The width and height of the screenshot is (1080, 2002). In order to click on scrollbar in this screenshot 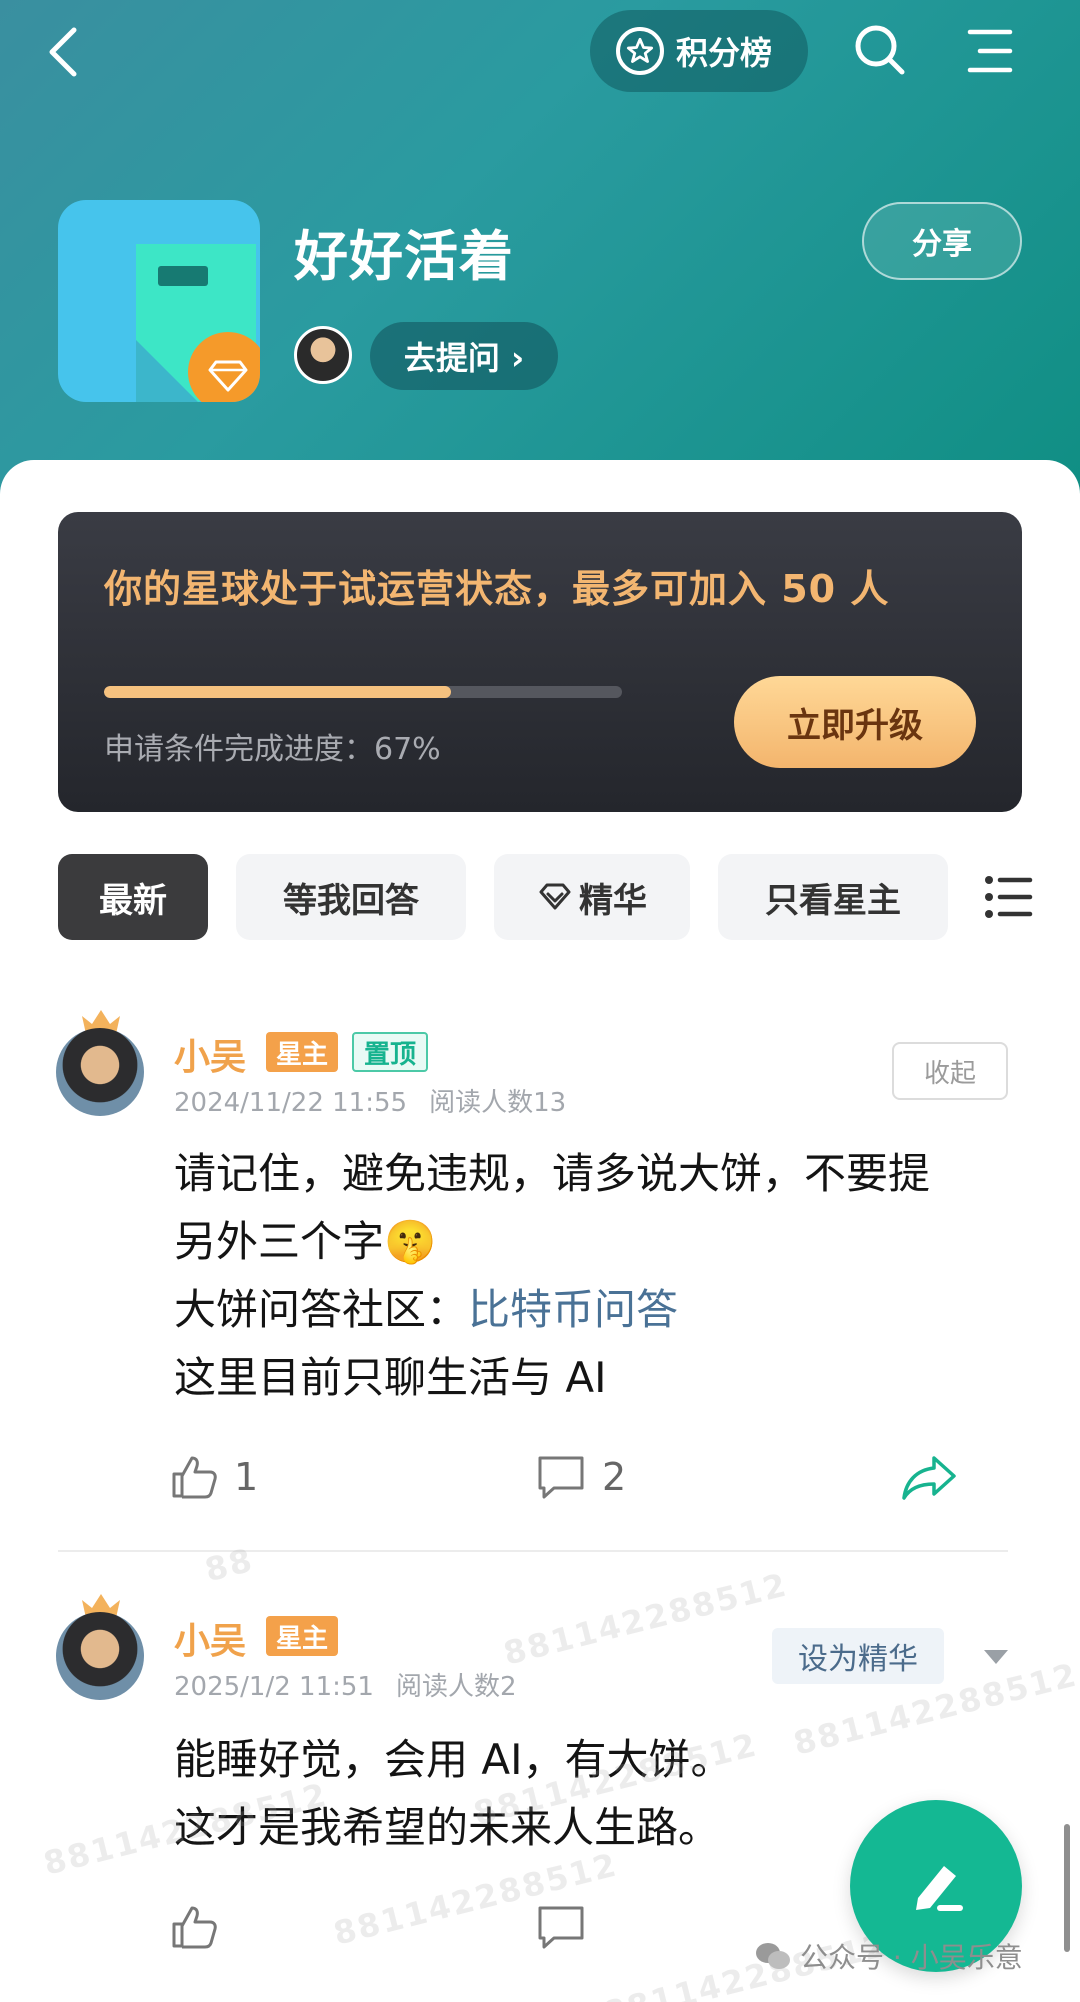, I will do `click(1067, 1888)`.